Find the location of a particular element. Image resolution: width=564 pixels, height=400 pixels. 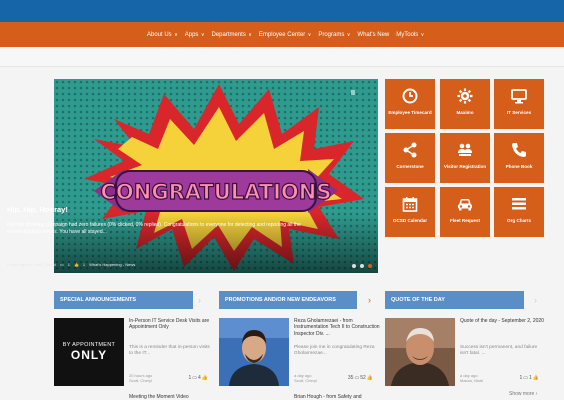

nav-item-what-s-new: What's New is located at coordinates (373, 35).